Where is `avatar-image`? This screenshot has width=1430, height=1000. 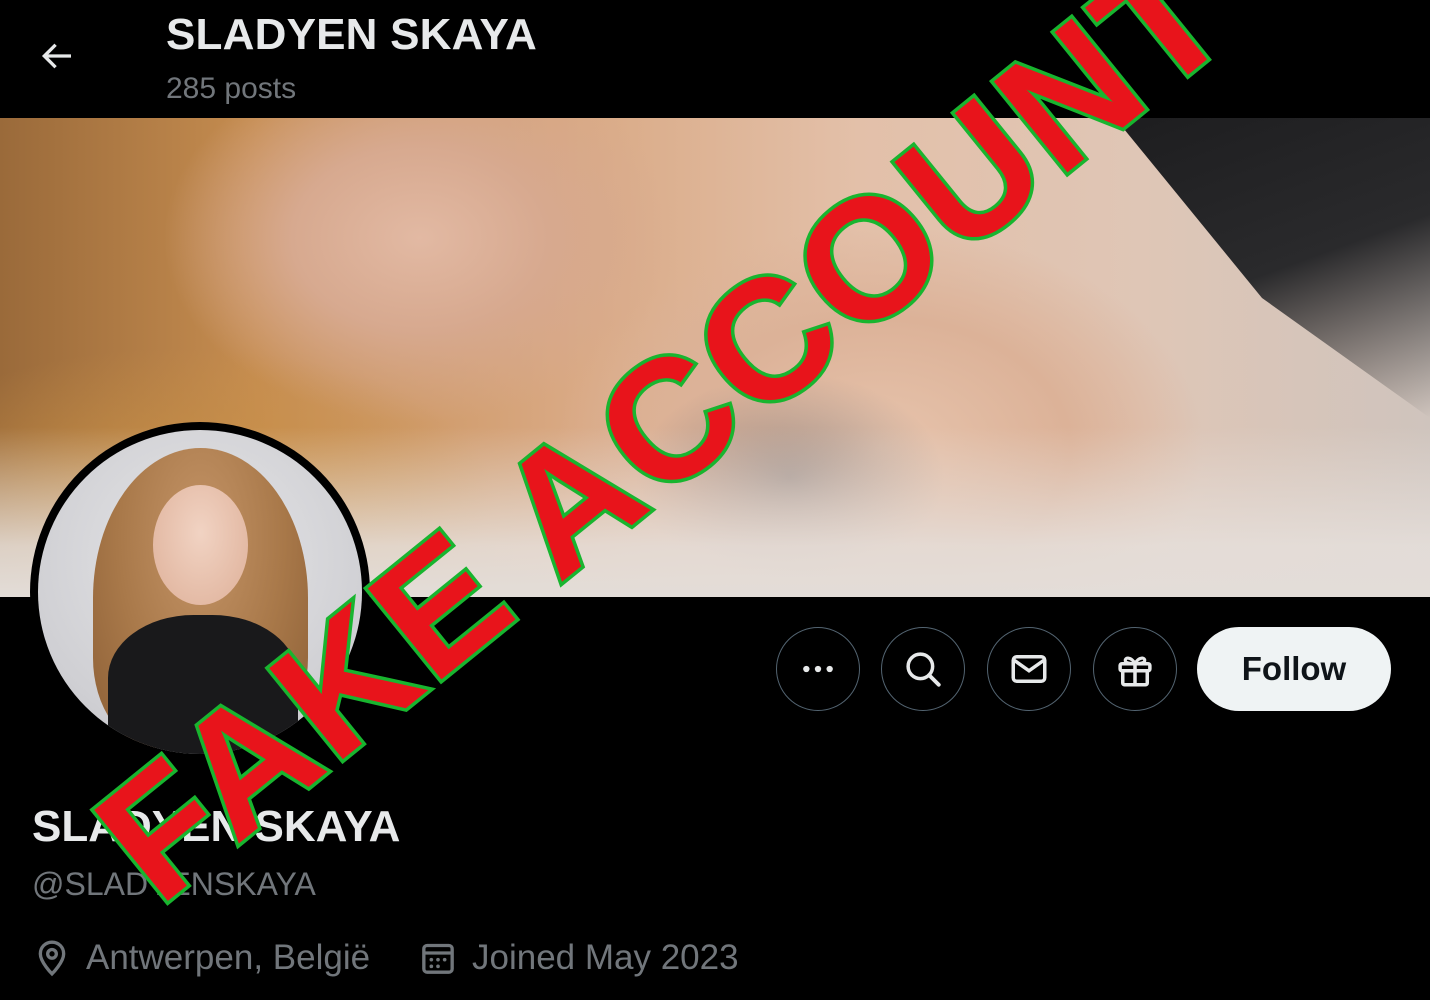
avatar-image is located at coordinates (200, 592).